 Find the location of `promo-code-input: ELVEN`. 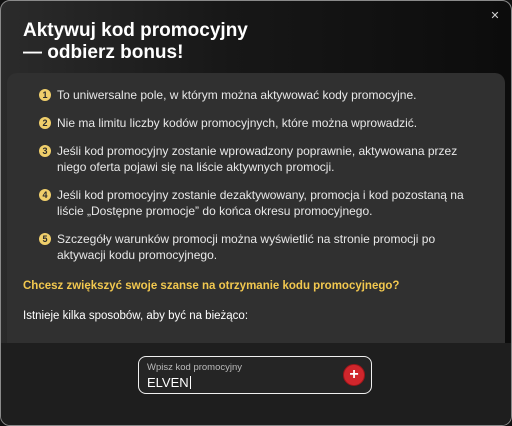

promo-code-input: ELVEN is located at coordinates (169, 382).